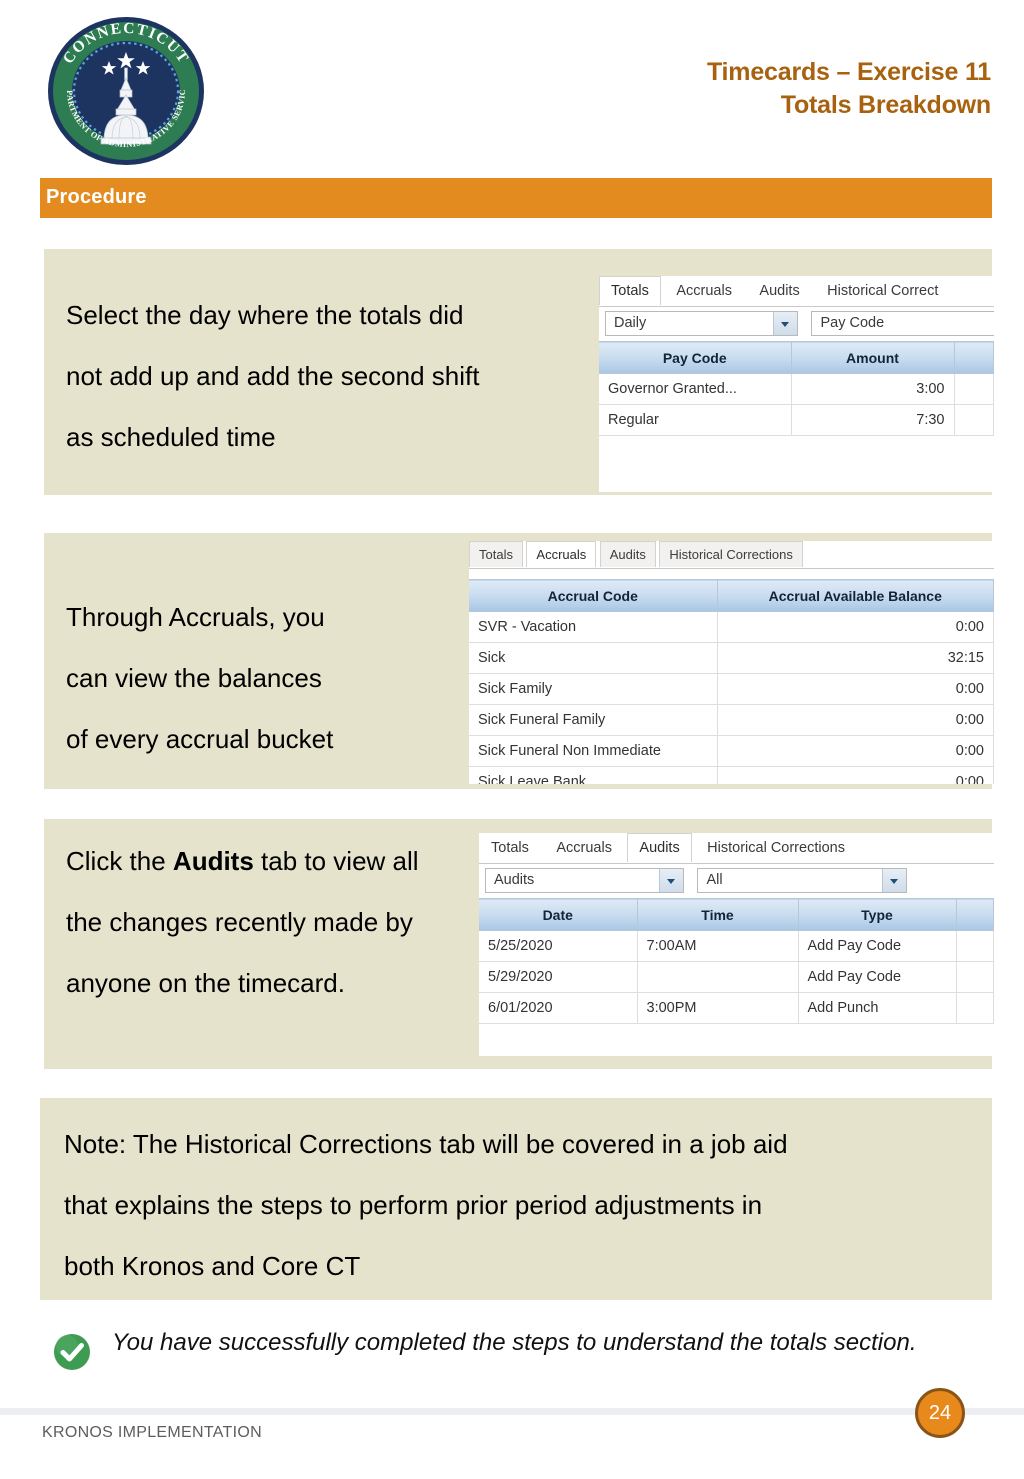  What do you see at coordinates (96, 197) in the screenshot?
I see `procedure-section-label: Procedure` at bounding box center [96, 197].